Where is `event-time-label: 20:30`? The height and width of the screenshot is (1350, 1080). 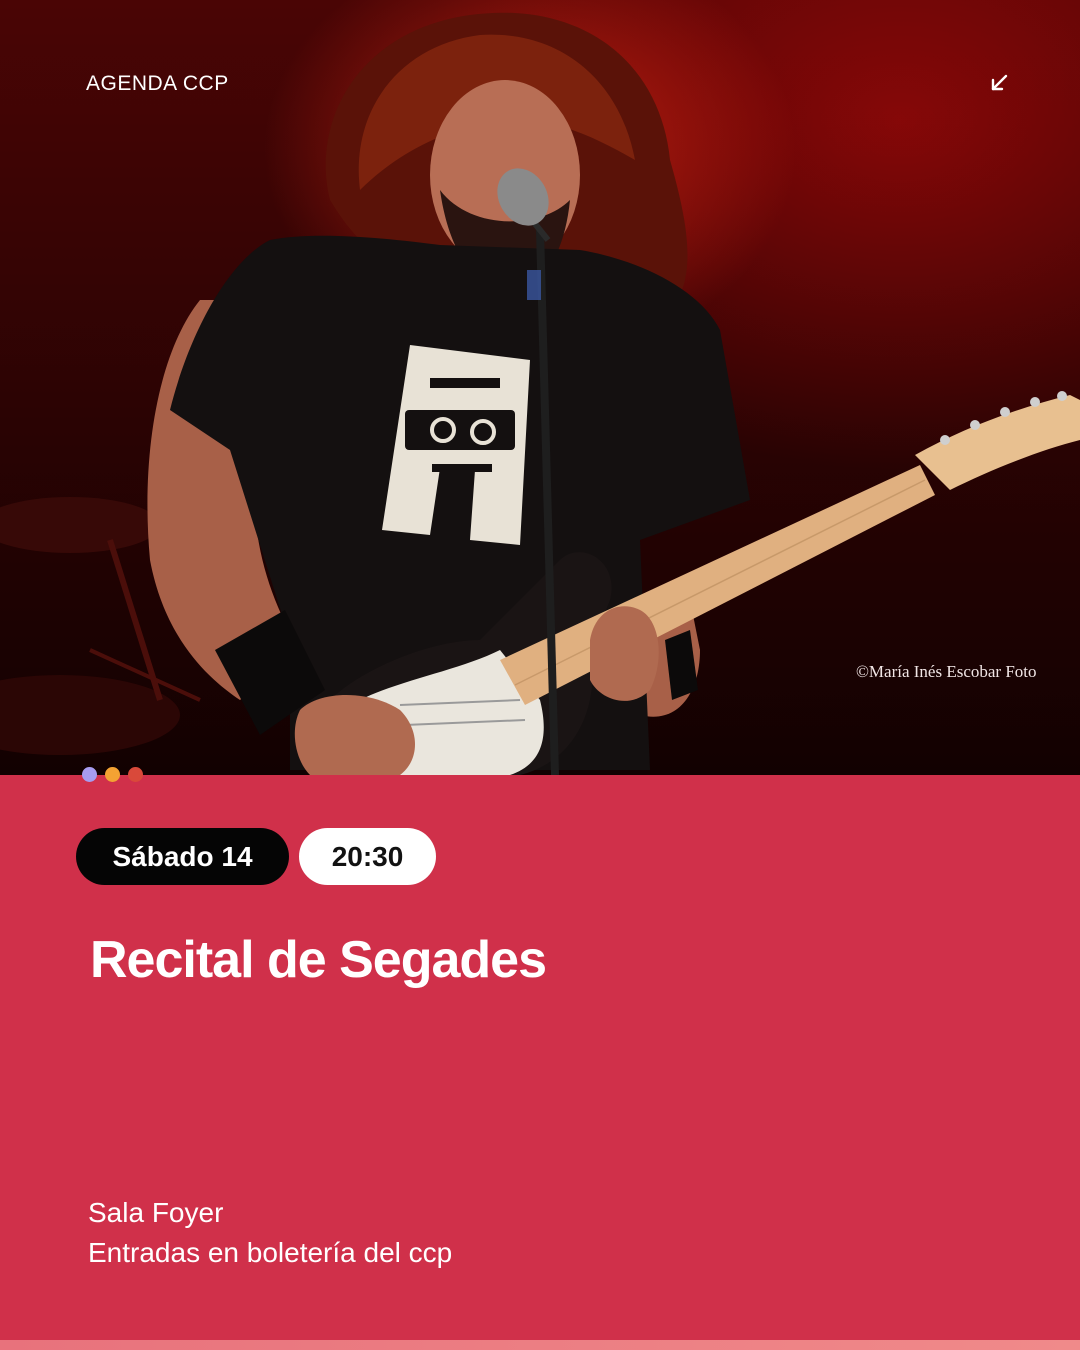
event-time-label: 20:30 is located at coordinates (367, 856).